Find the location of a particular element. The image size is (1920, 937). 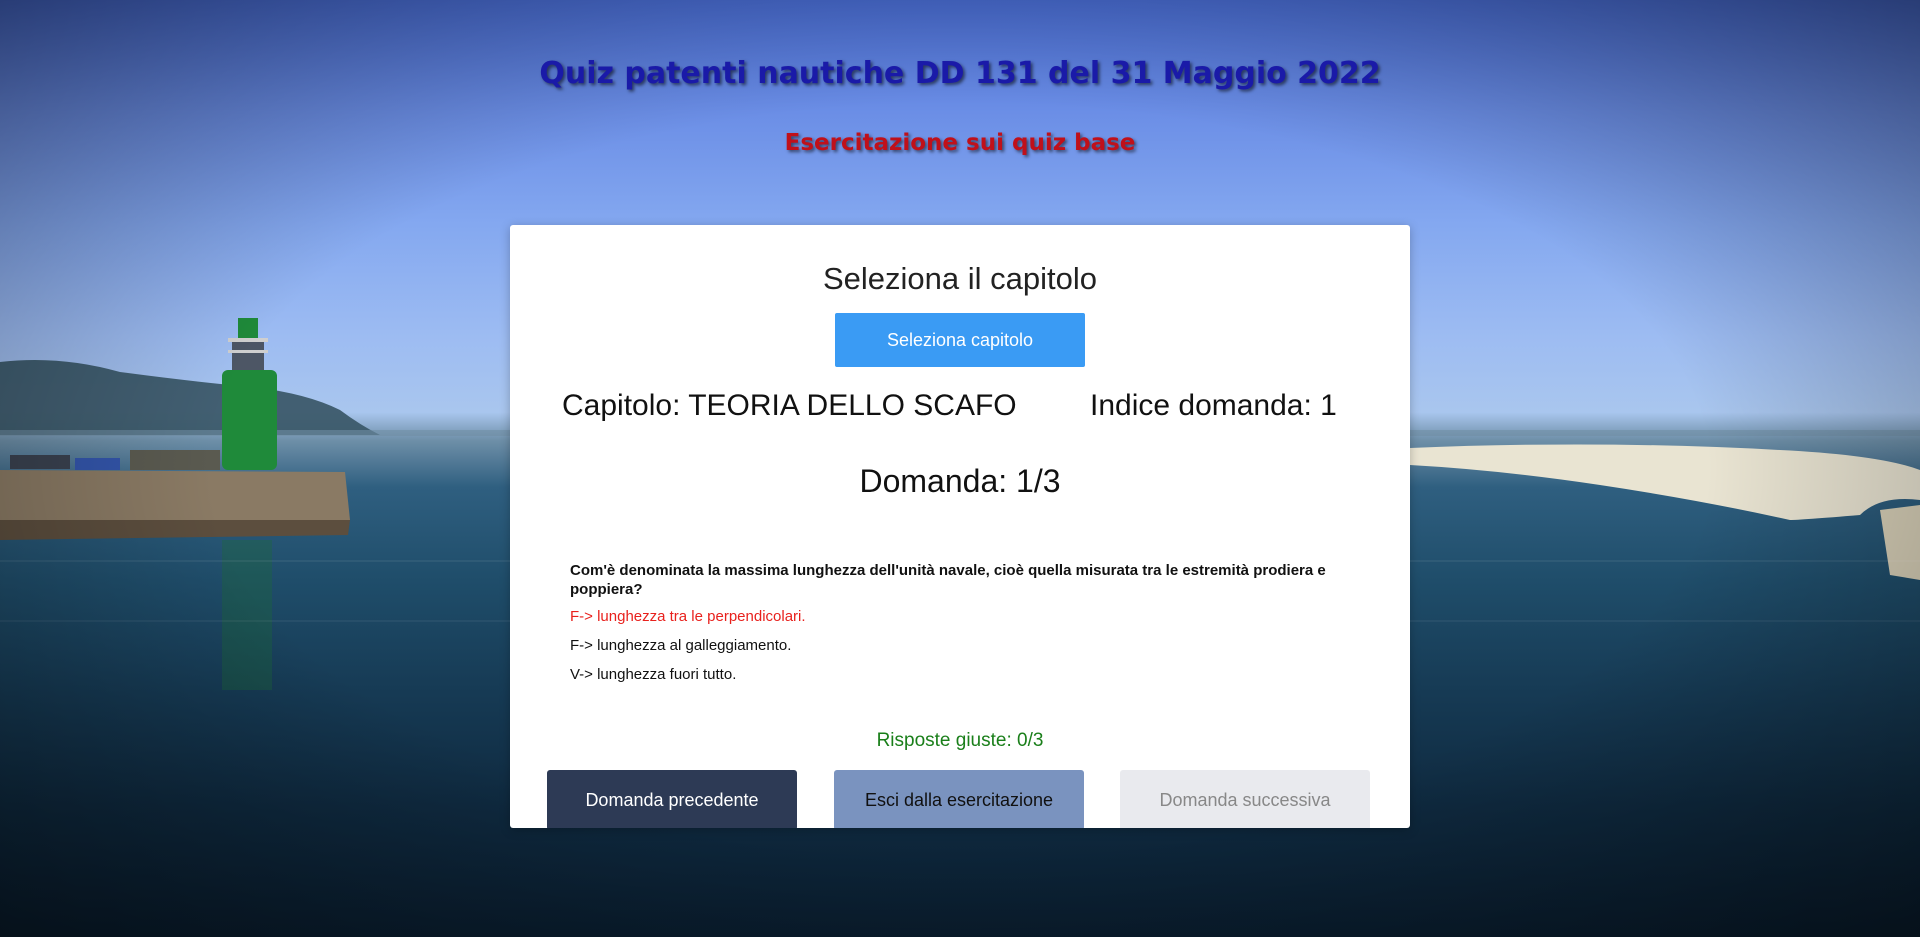

question-index-label: Indice domanda: 1 is located at coordinates (1213, 405).